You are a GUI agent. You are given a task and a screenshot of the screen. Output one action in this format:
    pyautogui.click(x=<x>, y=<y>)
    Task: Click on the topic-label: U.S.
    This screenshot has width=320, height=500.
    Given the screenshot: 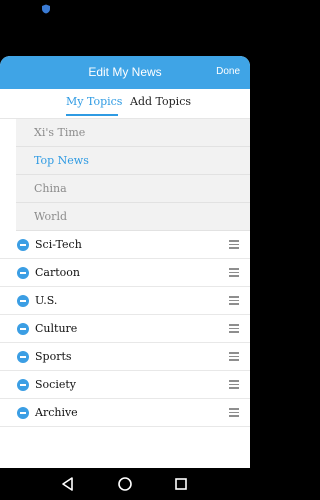 What is the action you would take?
    pyautogui.click(x=46, y=300)
    